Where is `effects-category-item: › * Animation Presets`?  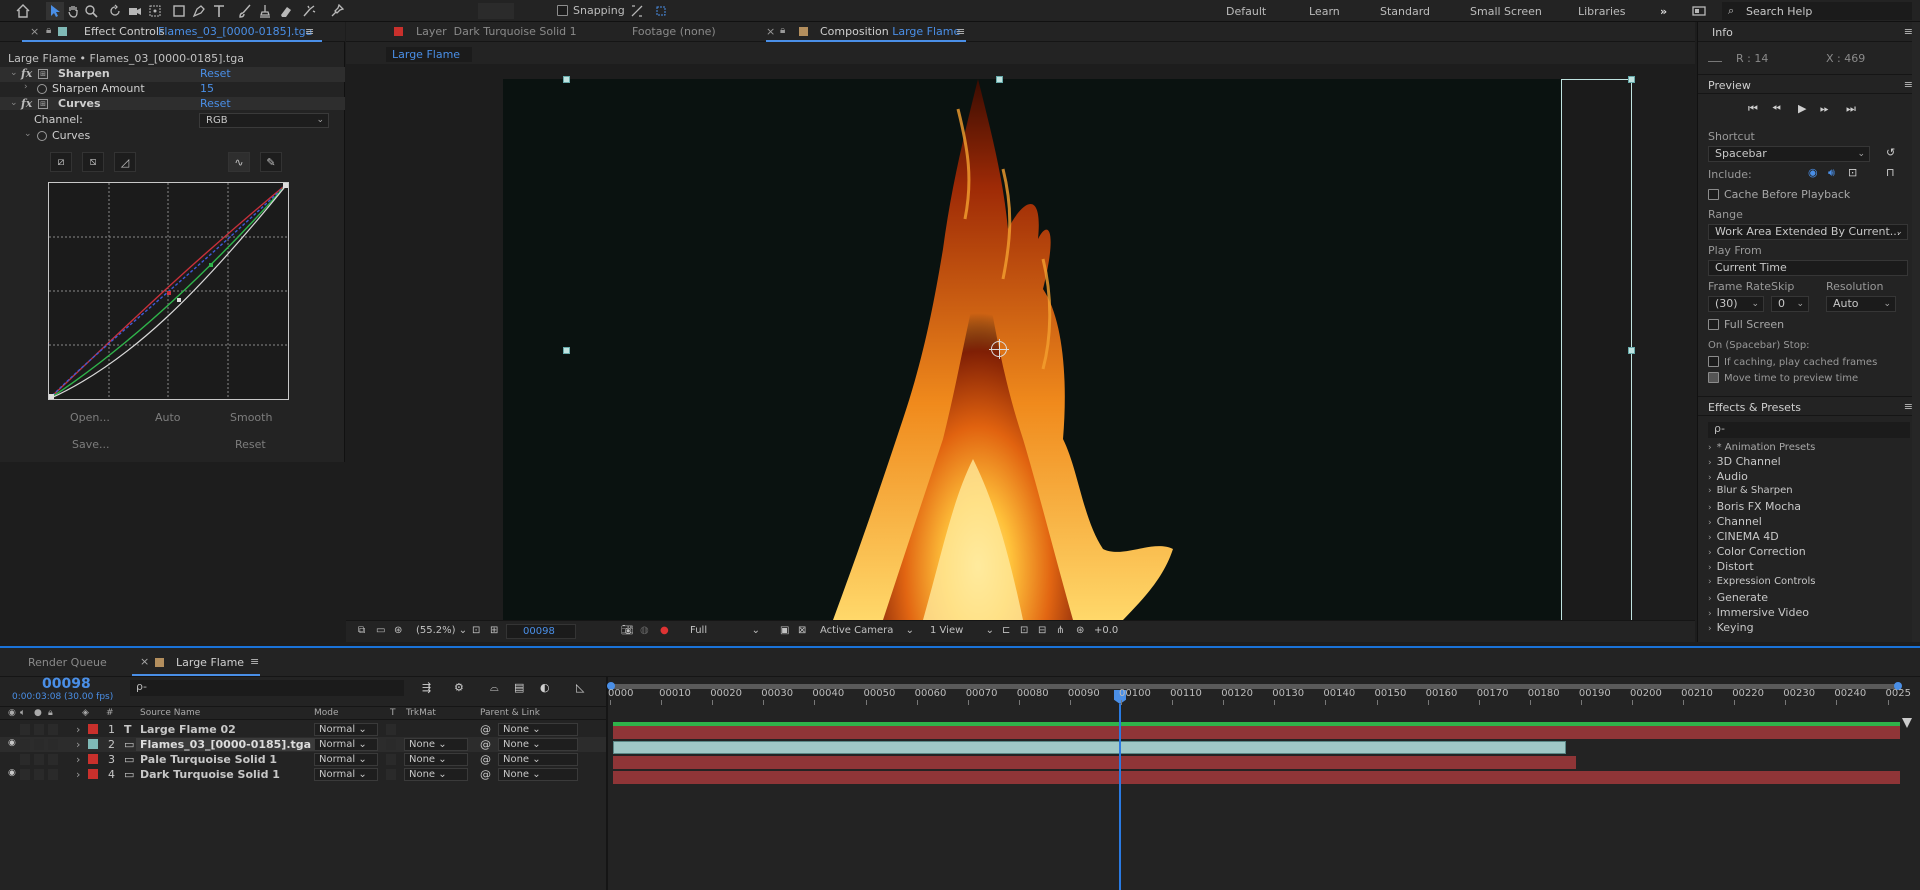 effects-category-item: › * Animation Presets is located at coordinates (1761, 447).